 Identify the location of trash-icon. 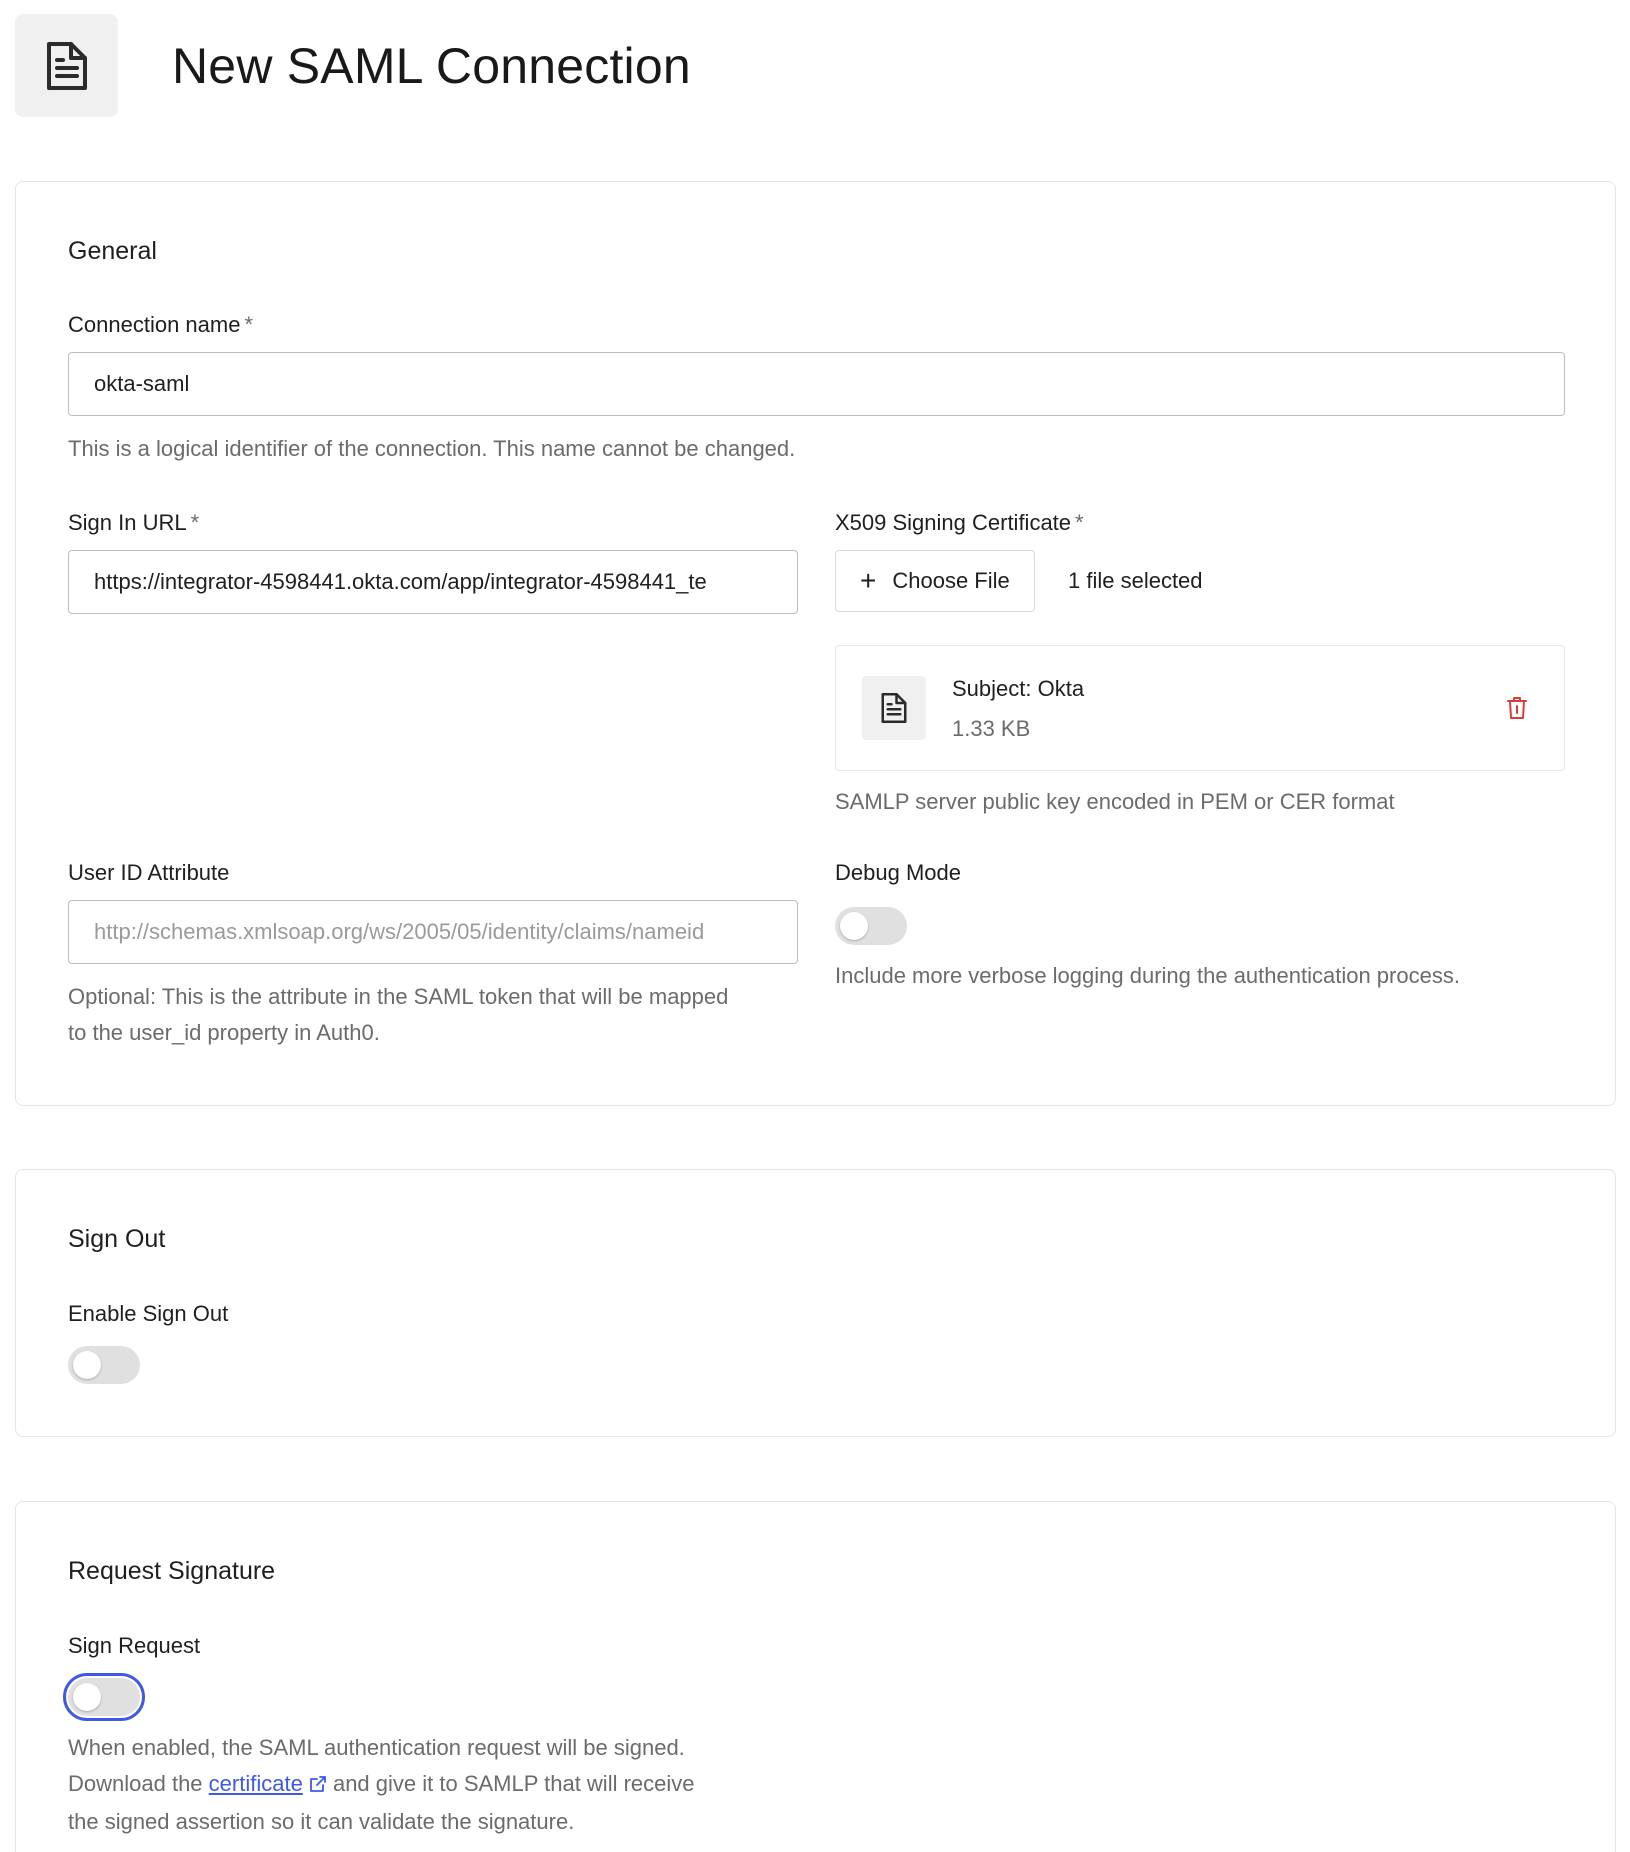
(1517, 710).